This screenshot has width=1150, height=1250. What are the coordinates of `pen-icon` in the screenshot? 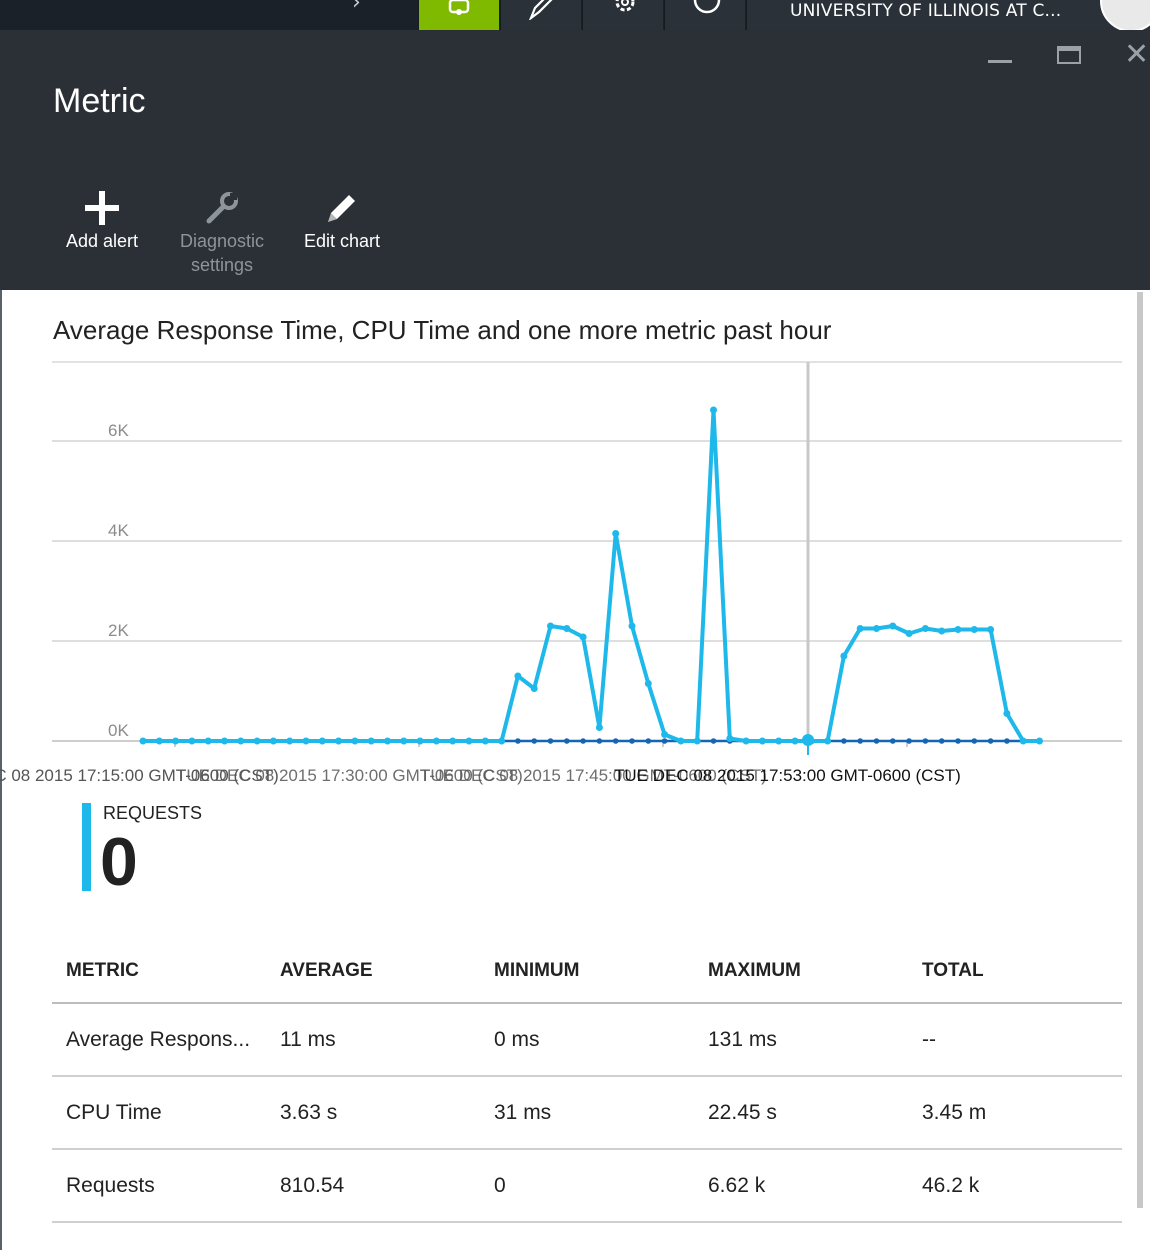 It's located at (541, 10).